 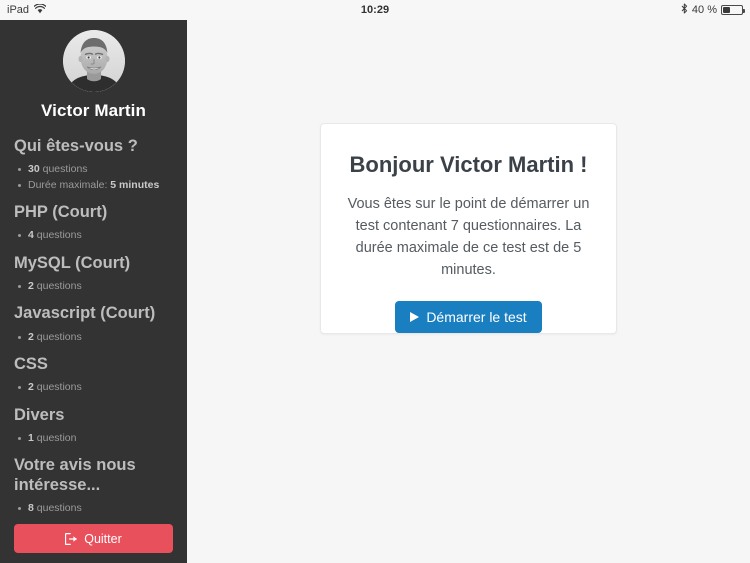 What do you see at coordinates (468, 164) in the screenshot?
I see `page-title: Bonjour Victor Martin !` at bounding box center [468, 164].